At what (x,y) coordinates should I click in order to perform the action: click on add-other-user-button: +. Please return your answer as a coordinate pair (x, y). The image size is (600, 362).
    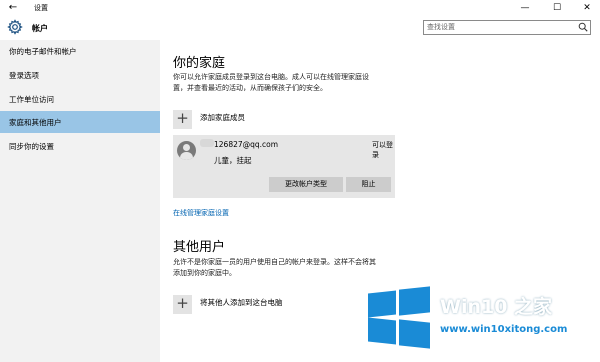
    Looking at the image, I should click on (182, 304).